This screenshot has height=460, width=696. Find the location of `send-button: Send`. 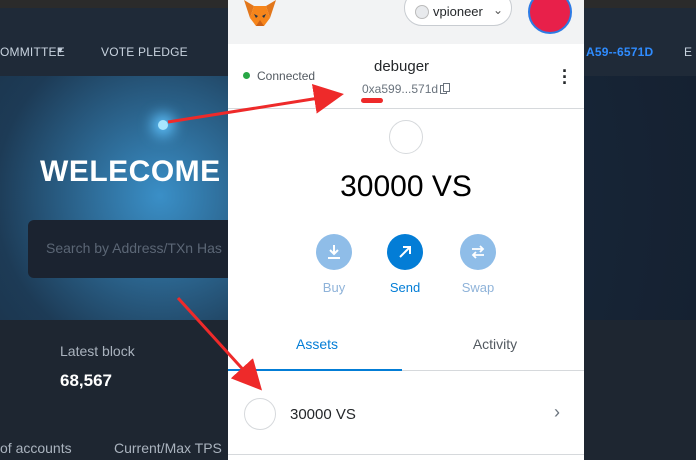

send-button: Send is located at coordinates (405, 264).